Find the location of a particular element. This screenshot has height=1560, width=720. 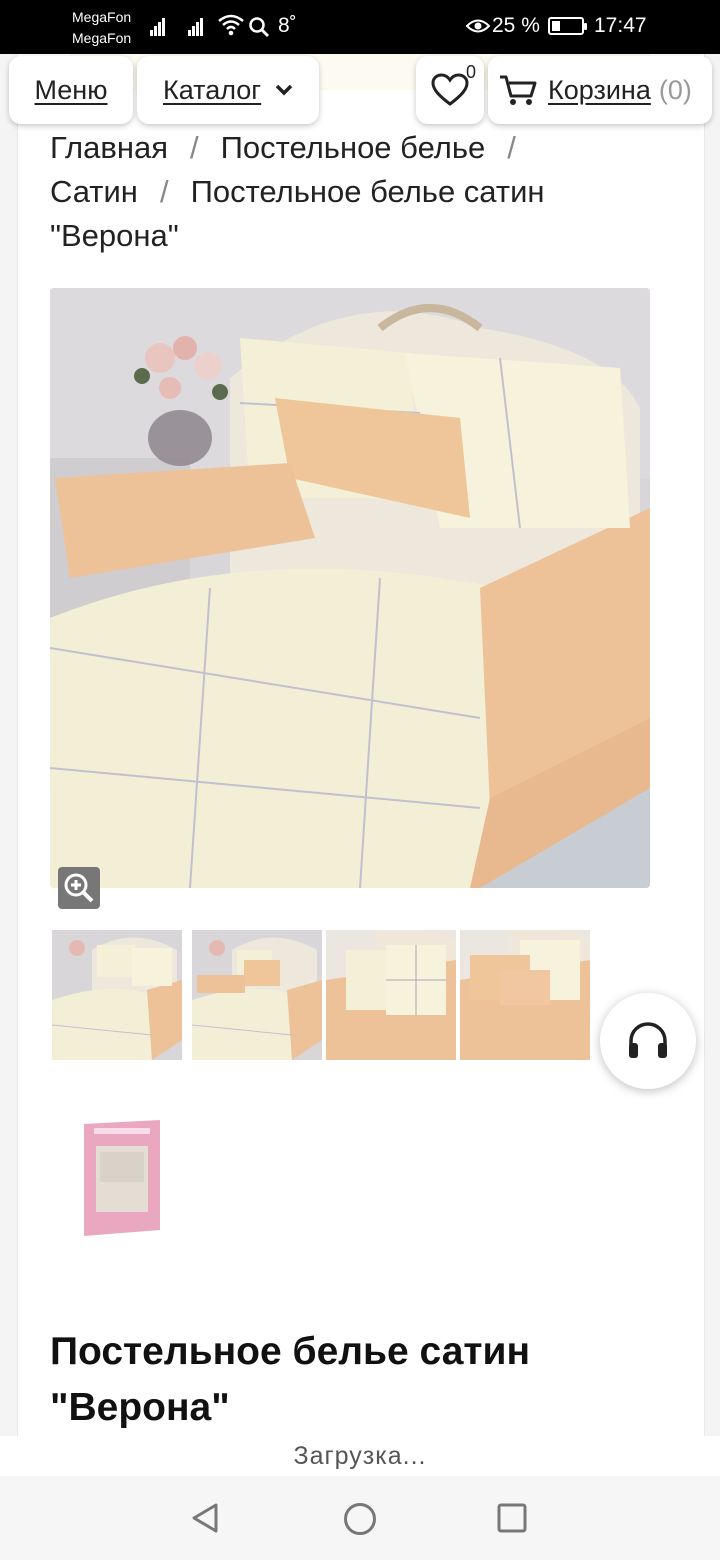

catalog-label: Каталог is located at coordinates (212, 89).